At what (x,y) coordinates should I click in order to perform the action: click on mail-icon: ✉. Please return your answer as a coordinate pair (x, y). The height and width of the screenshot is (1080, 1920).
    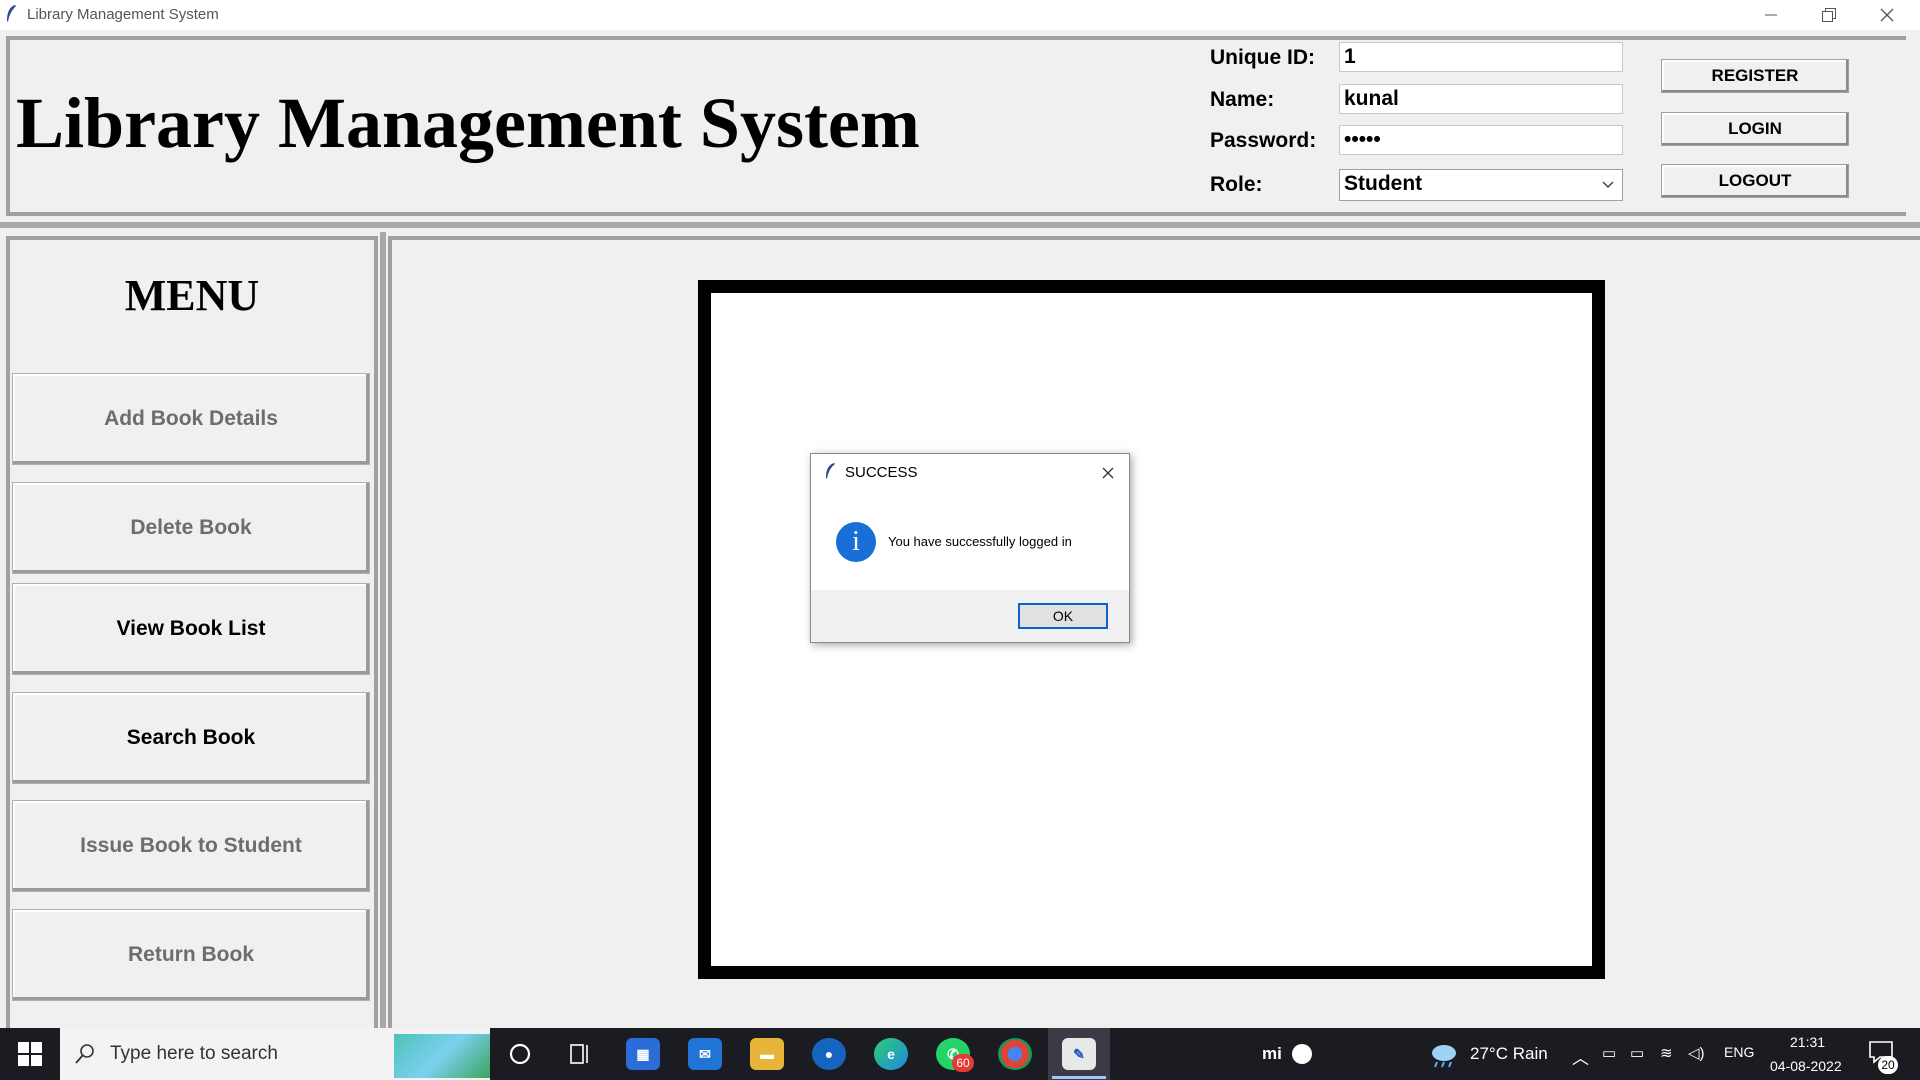
    Looking at the image, I should click on (705, 1054).